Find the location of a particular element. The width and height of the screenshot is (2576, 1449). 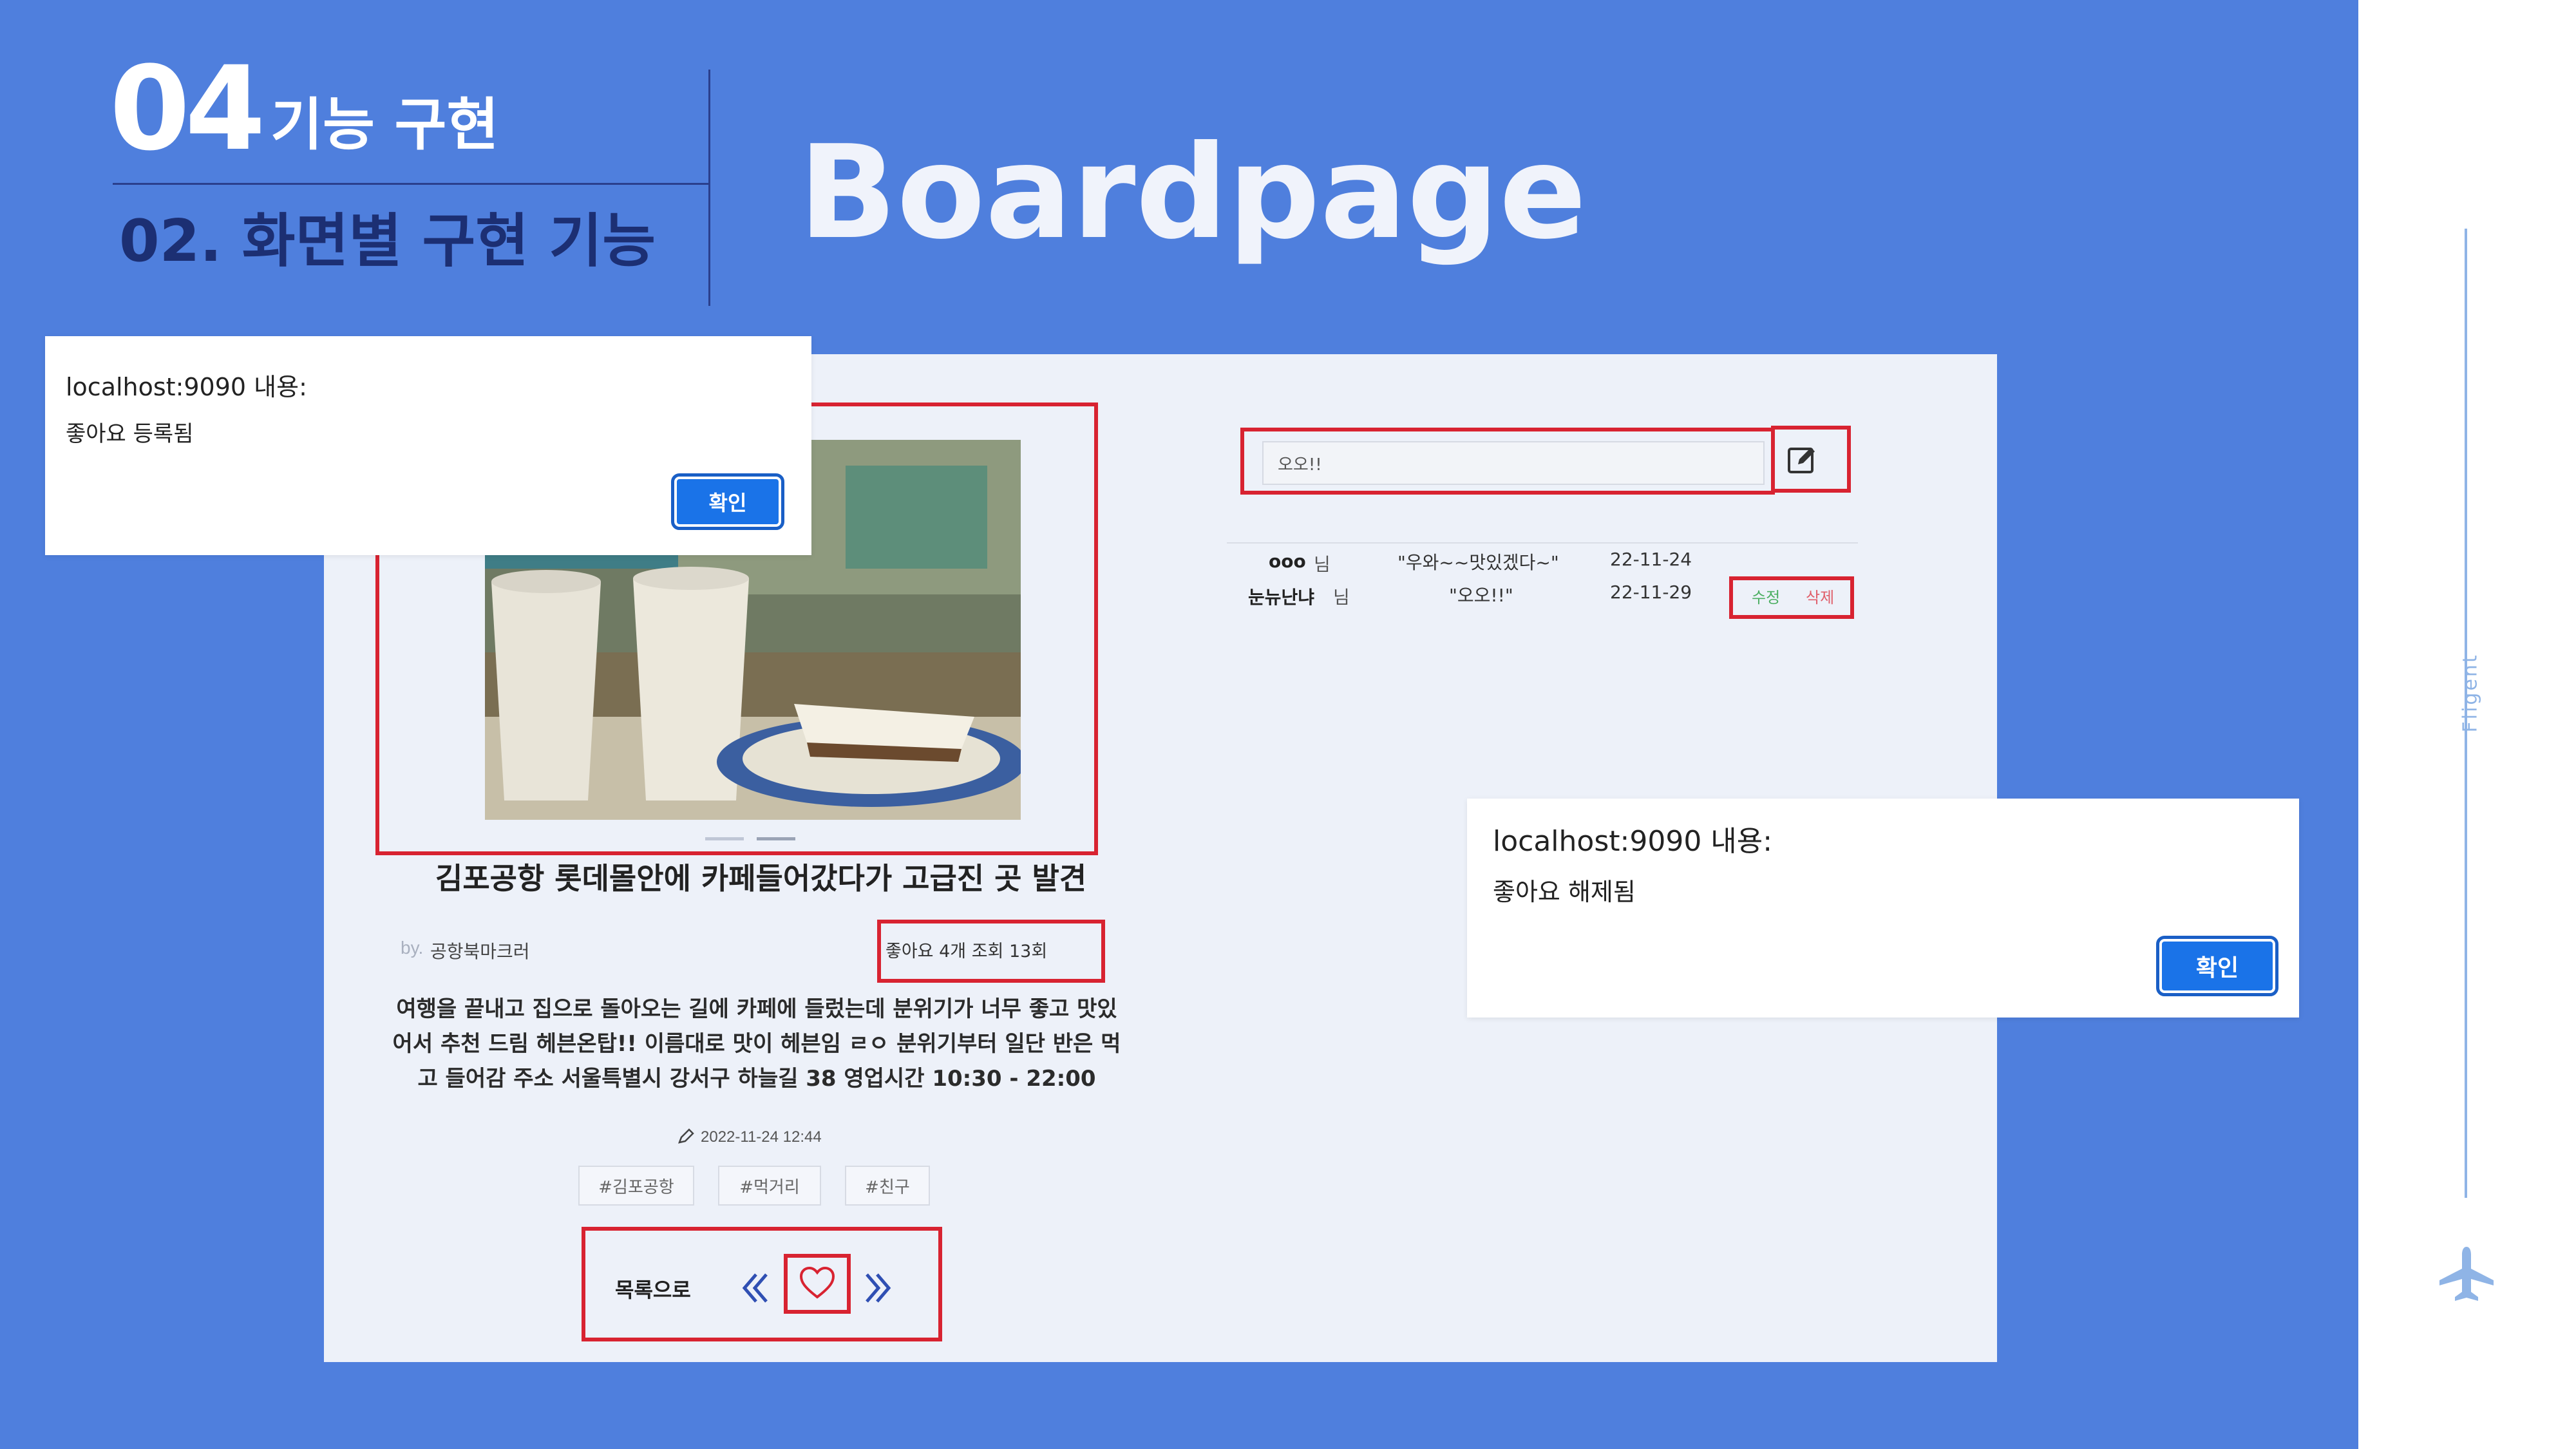

tag-item: #먹거리 is located at coordinates (770, 1186).